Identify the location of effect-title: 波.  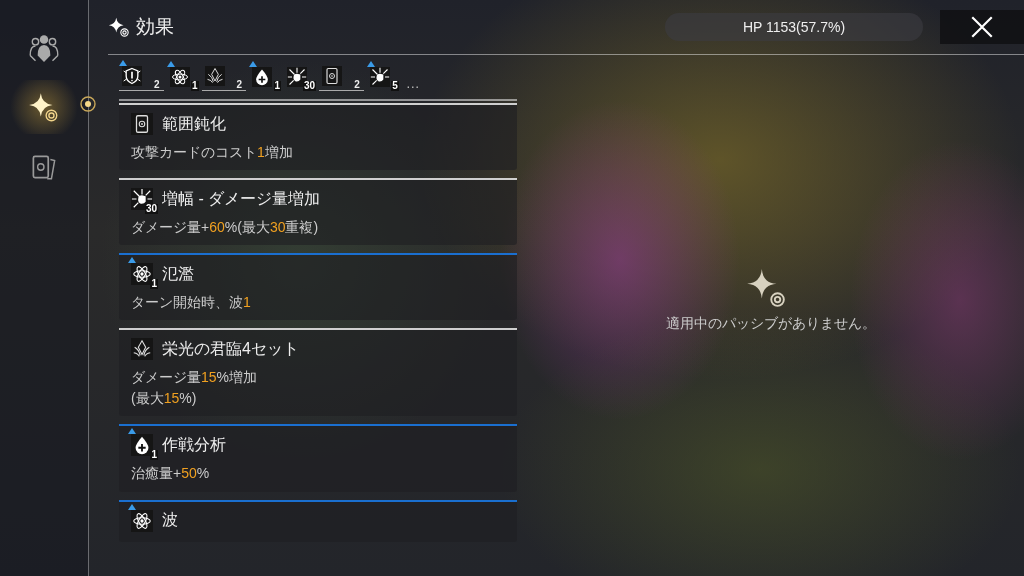
(170, 520).